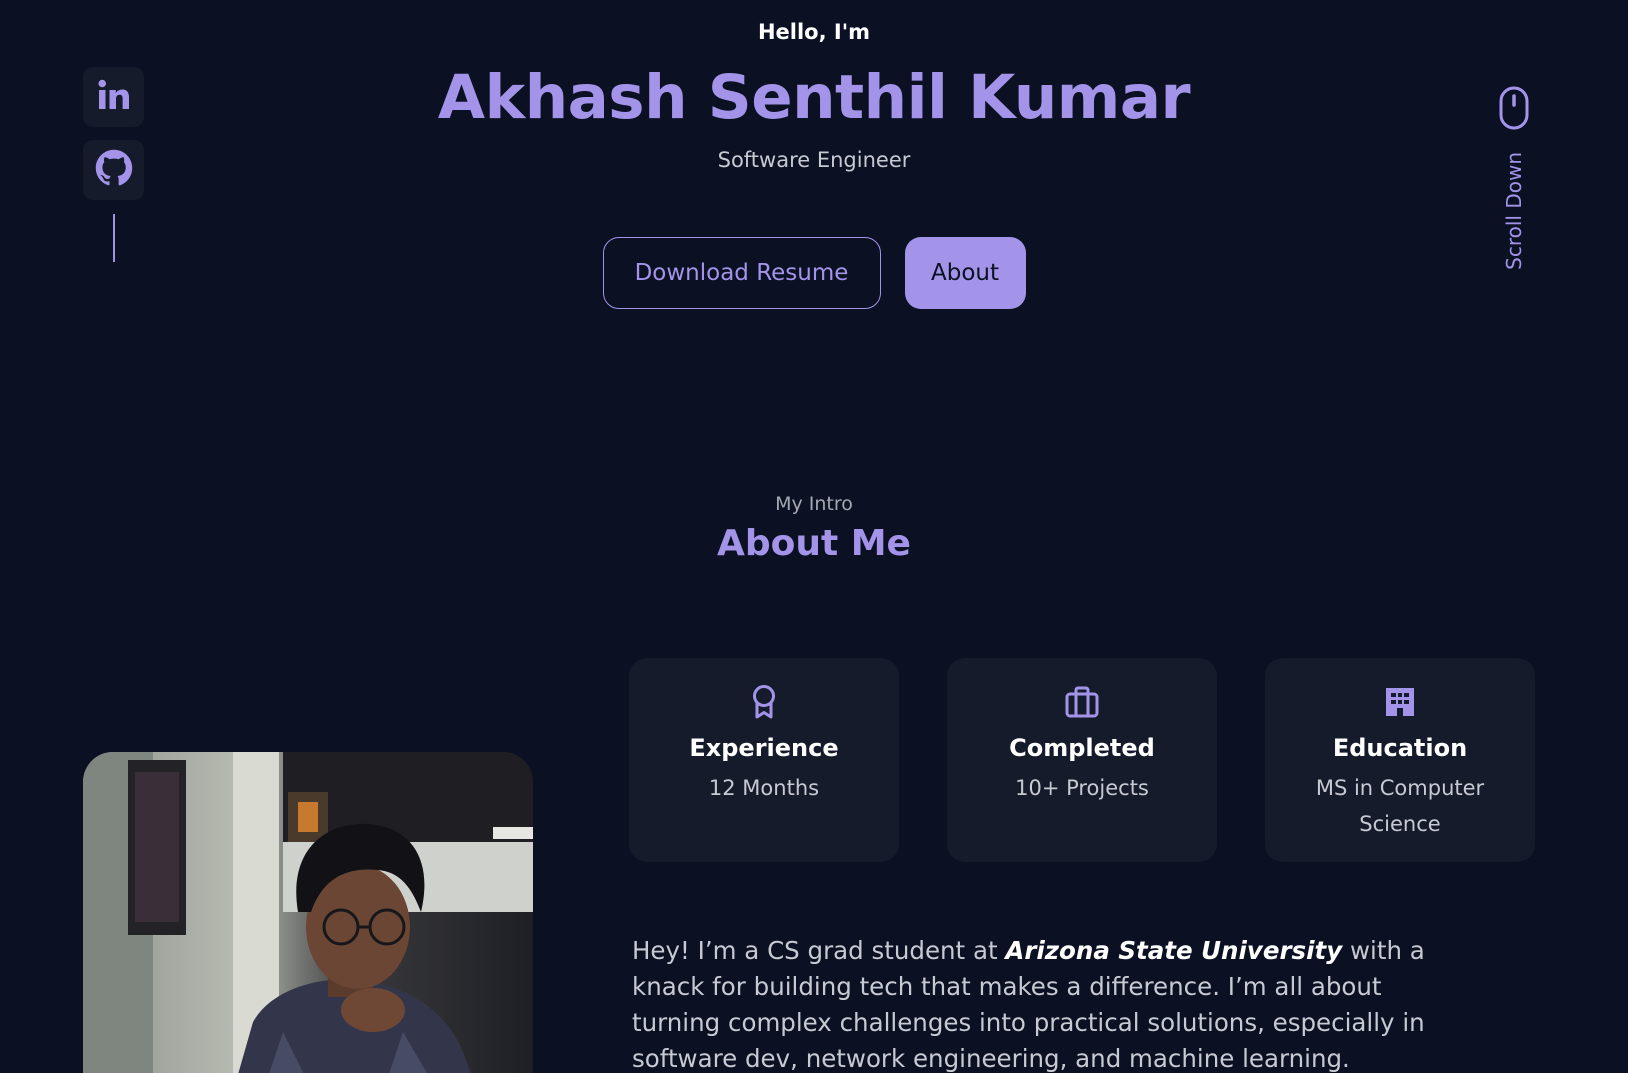  What do you see at coordinates (819, 950) in the screenshot?
I see `about-text-intro: Hey! I’m a CS grad student at` at bounding box center [819, 950].